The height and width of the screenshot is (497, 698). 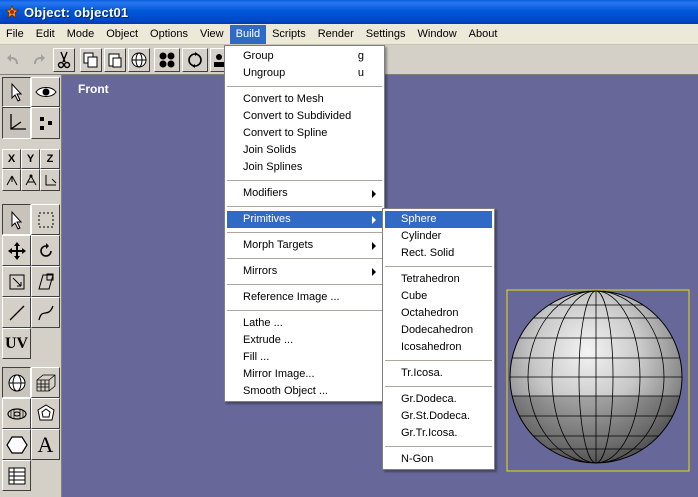 What do you see at coordinates (12, 12) in the screenshot?
I see `app-icon` at bounding box center [12, 12].